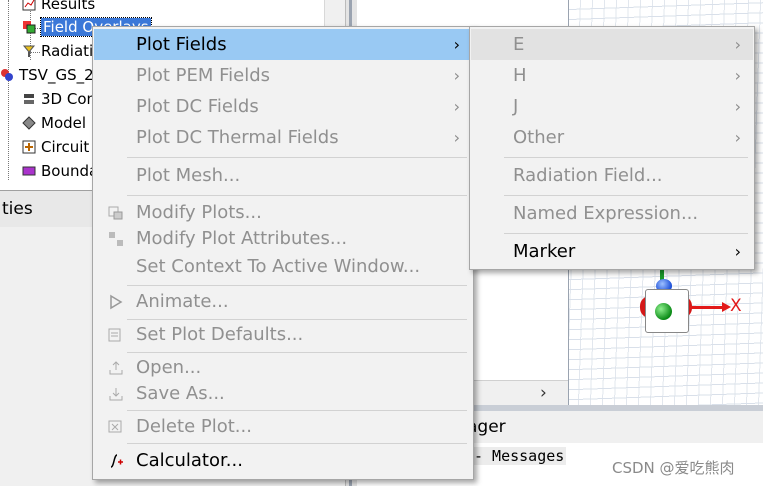 Image resolution: width=763 pixels, height=486 pixels. What do you see at coordinates (116, 302) in the screenshot?
I see `animate-icon` at bounding box center [116, 302].